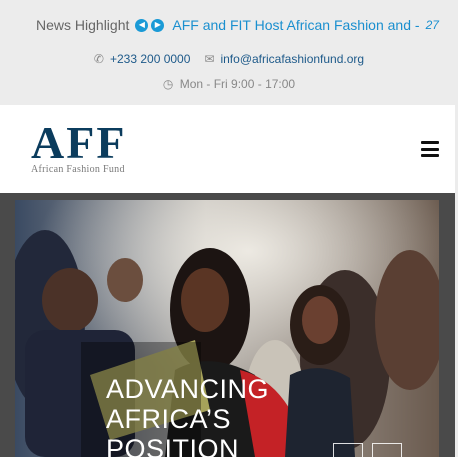  What do you see at coordinates (150, 59) in the screenshot?
I see `phone-number: +233 200 0000` at bounding box center [150, 59].